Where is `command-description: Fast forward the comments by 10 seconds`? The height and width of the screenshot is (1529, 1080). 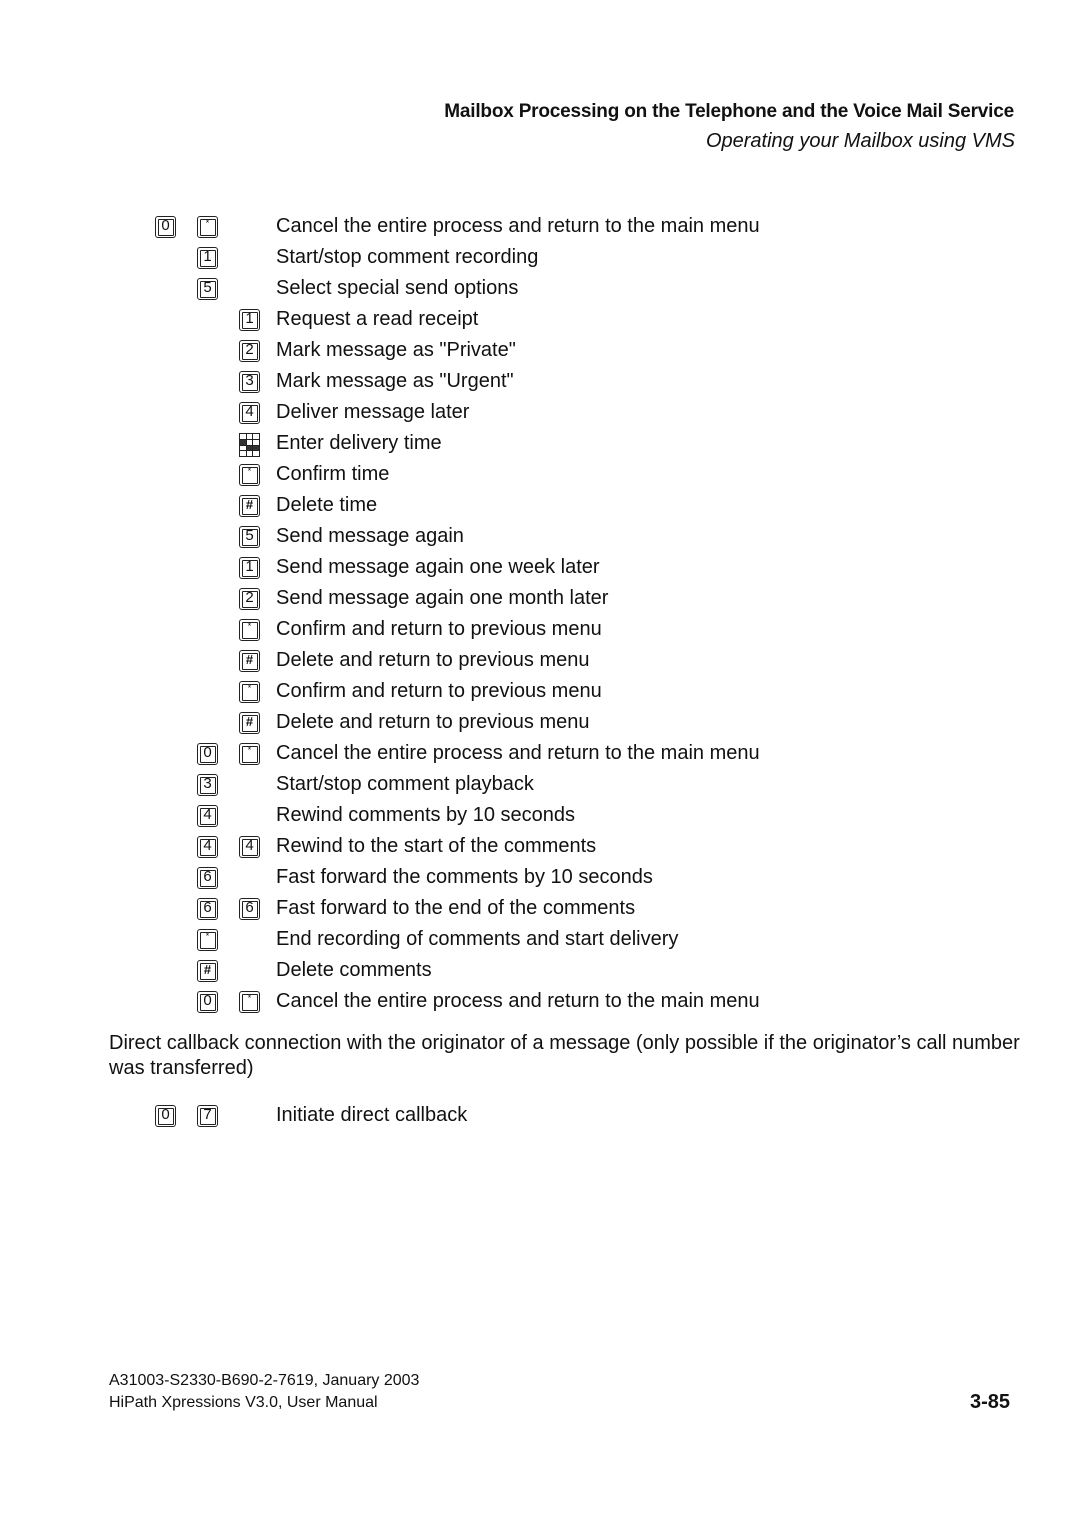 command-description: Fast forward the comments by 10 seconds is located at coordinates (464, 877).